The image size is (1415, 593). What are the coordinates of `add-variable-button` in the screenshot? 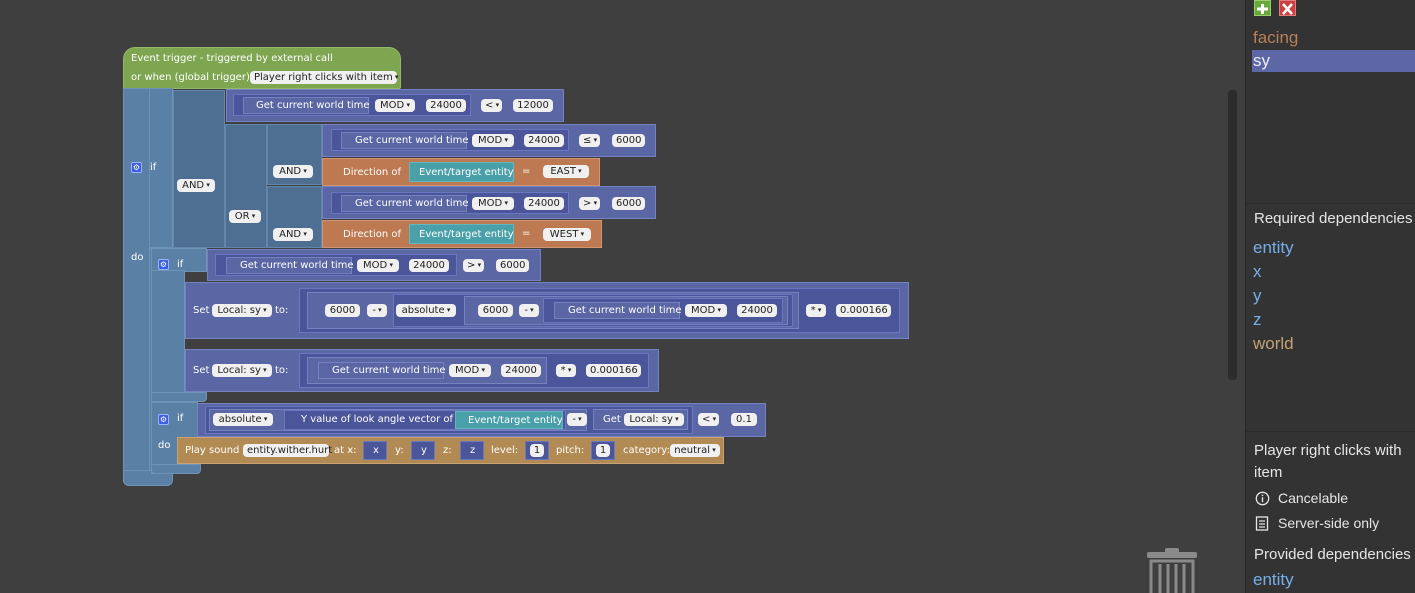 It's located at (1262, 8).